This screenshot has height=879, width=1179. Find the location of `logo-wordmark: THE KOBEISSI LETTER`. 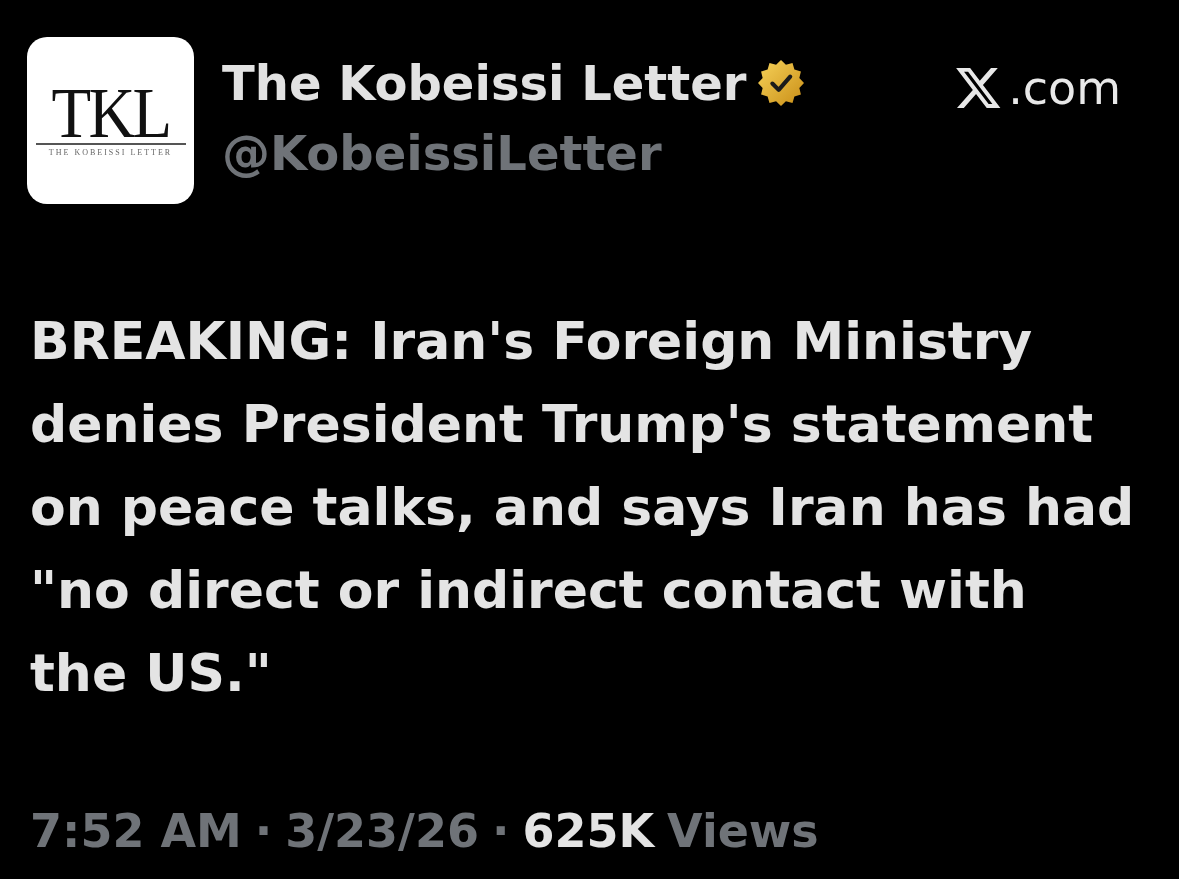

logo-wordmark: THE KOBEISSI LETTER is located at coordinates (110, 153).